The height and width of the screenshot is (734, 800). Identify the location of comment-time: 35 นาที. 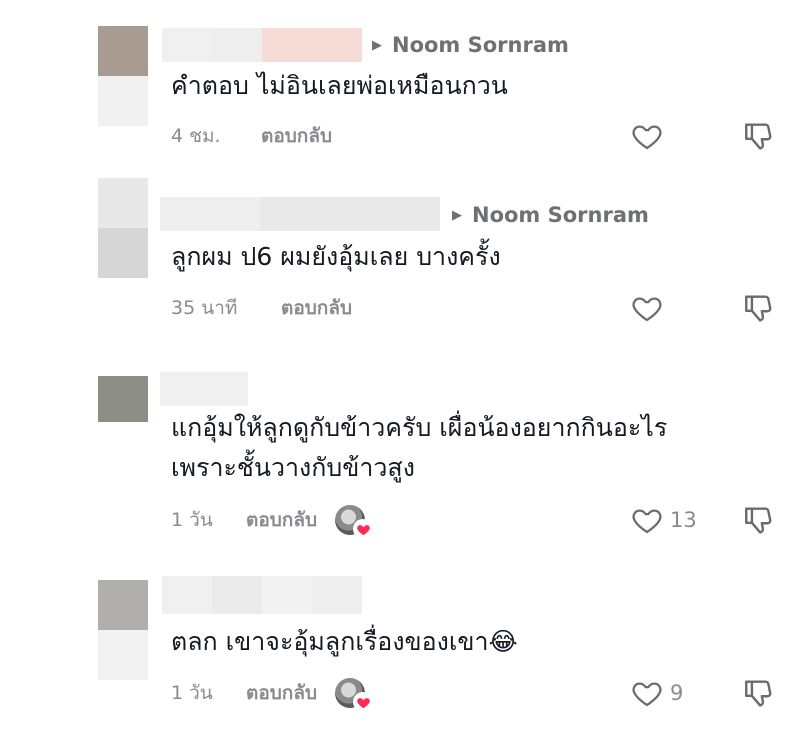
(204, 308).